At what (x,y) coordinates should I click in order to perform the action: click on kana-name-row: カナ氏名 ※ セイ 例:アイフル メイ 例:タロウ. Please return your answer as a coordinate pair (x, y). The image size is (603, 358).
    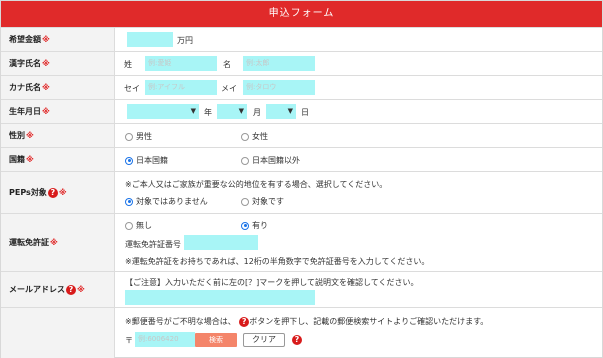
    Looking at the image, I should click on (301, 87).